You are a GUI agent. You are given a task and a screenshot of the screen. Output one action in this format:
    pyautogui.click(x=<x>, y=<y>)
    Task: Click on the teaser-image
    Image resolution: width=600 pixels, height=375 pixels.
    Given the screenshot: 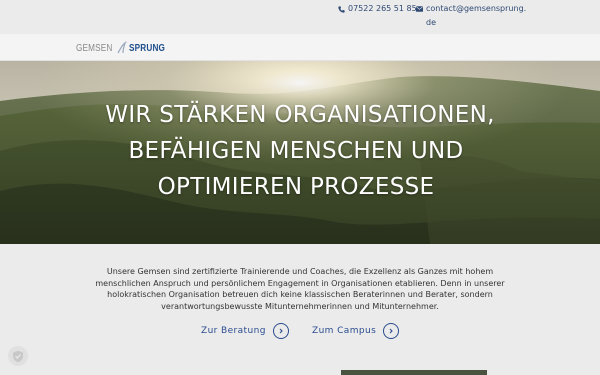 What is the action you would take?
    pyautogui.click(x=414, y=372)
    